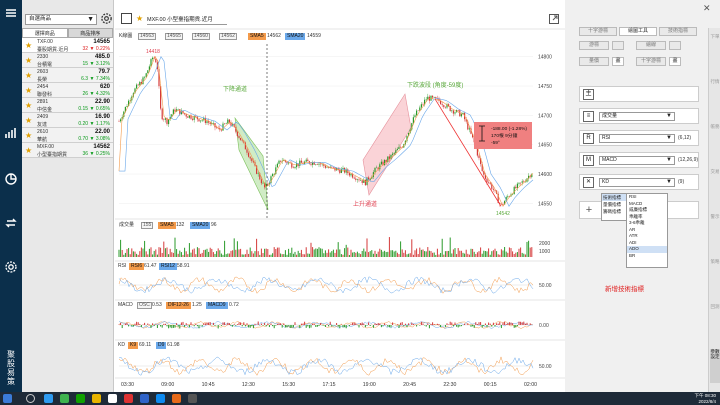  Describe the element at coordinates (468, 152) in the screenshot. I see `wave-trend-line` at that location.